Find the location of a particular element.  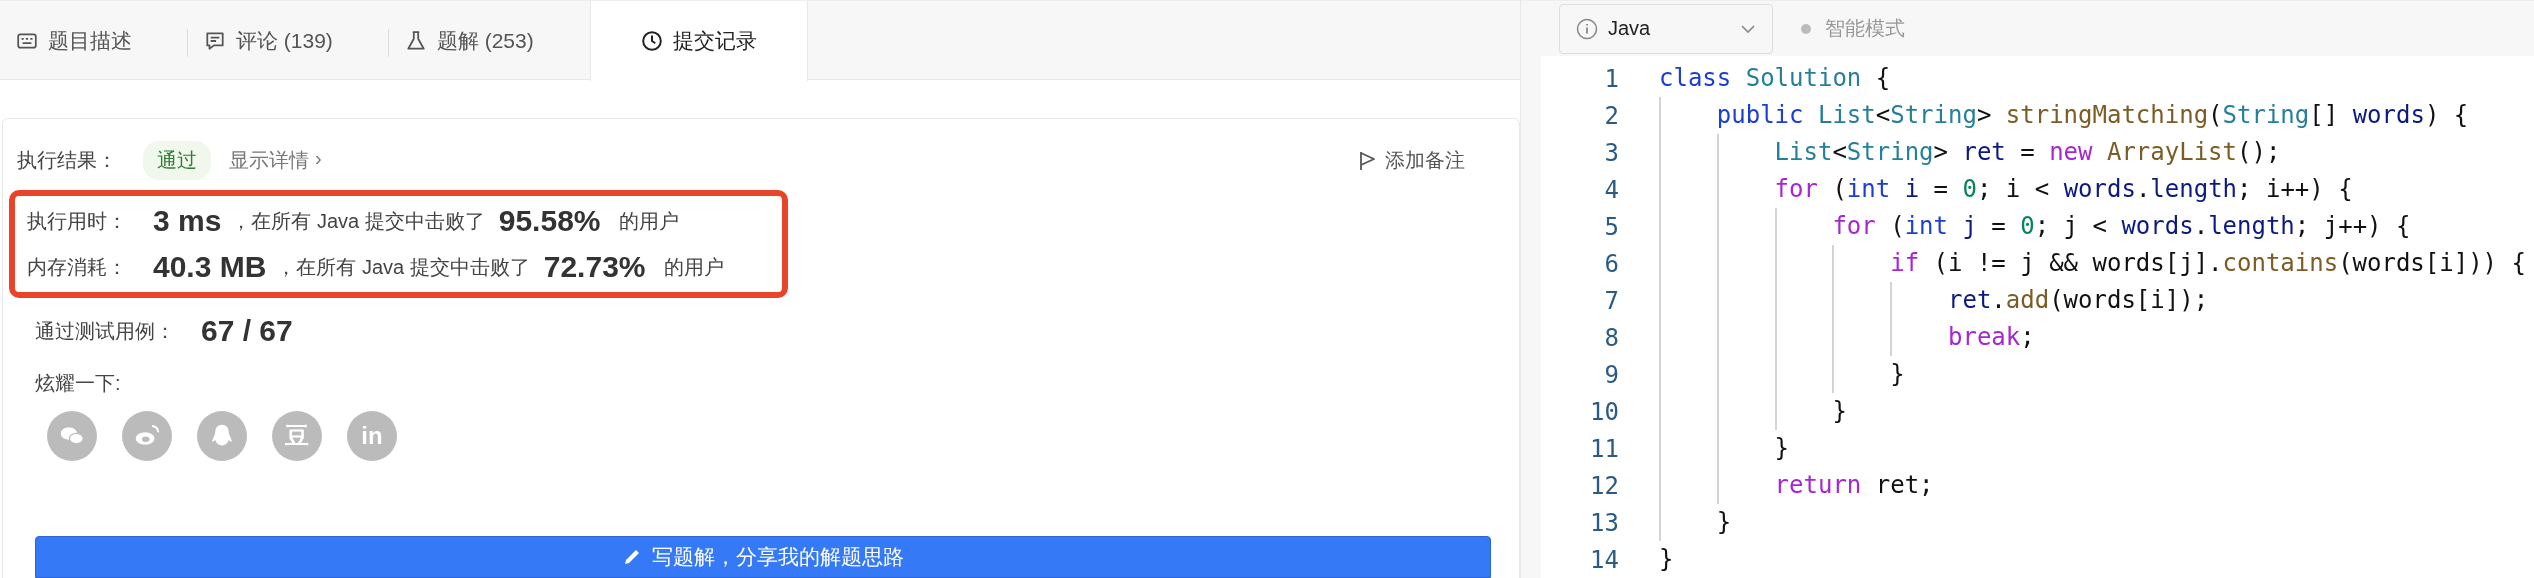

line-number: 7 is located at coordinates (1611, 300).